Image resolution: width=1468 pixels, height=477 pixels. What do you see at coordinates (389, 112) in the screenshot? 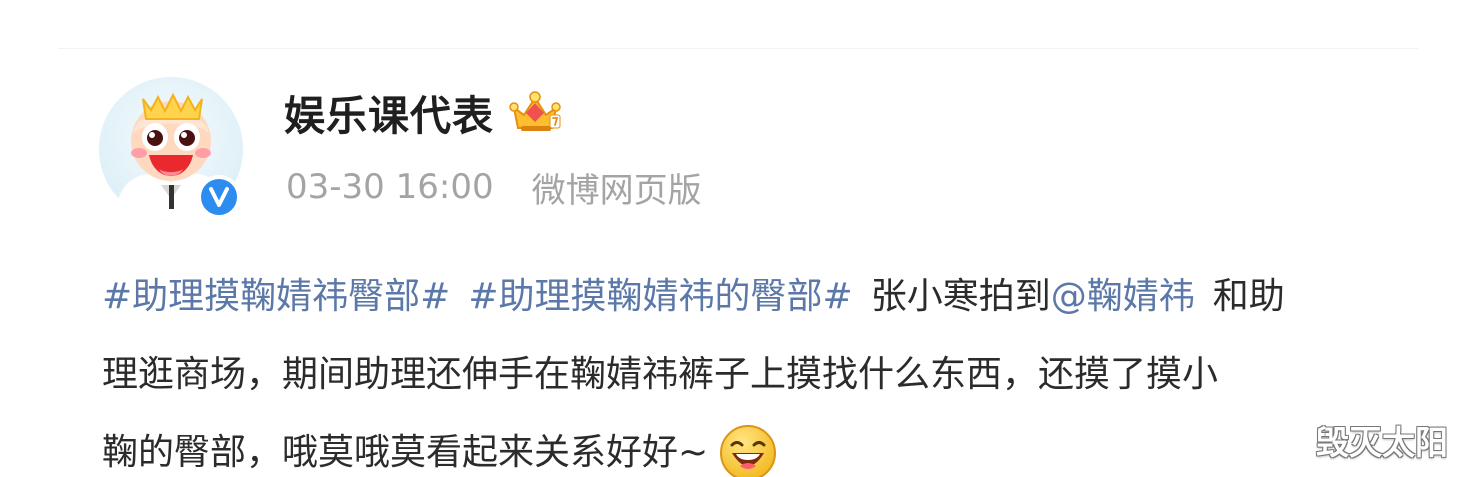
I see `author-name: 娱乐课代表` at bounding box center [389, 112].